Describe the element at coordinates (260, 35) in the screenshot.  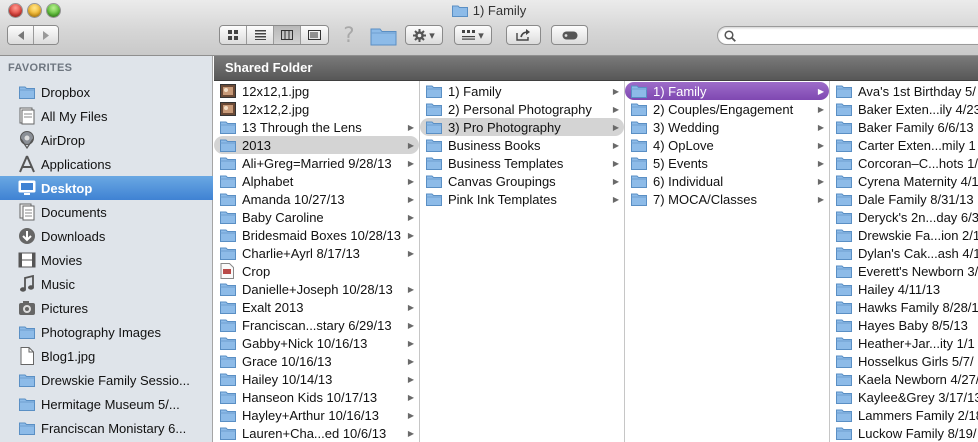
I see `list-view-button` at that location.